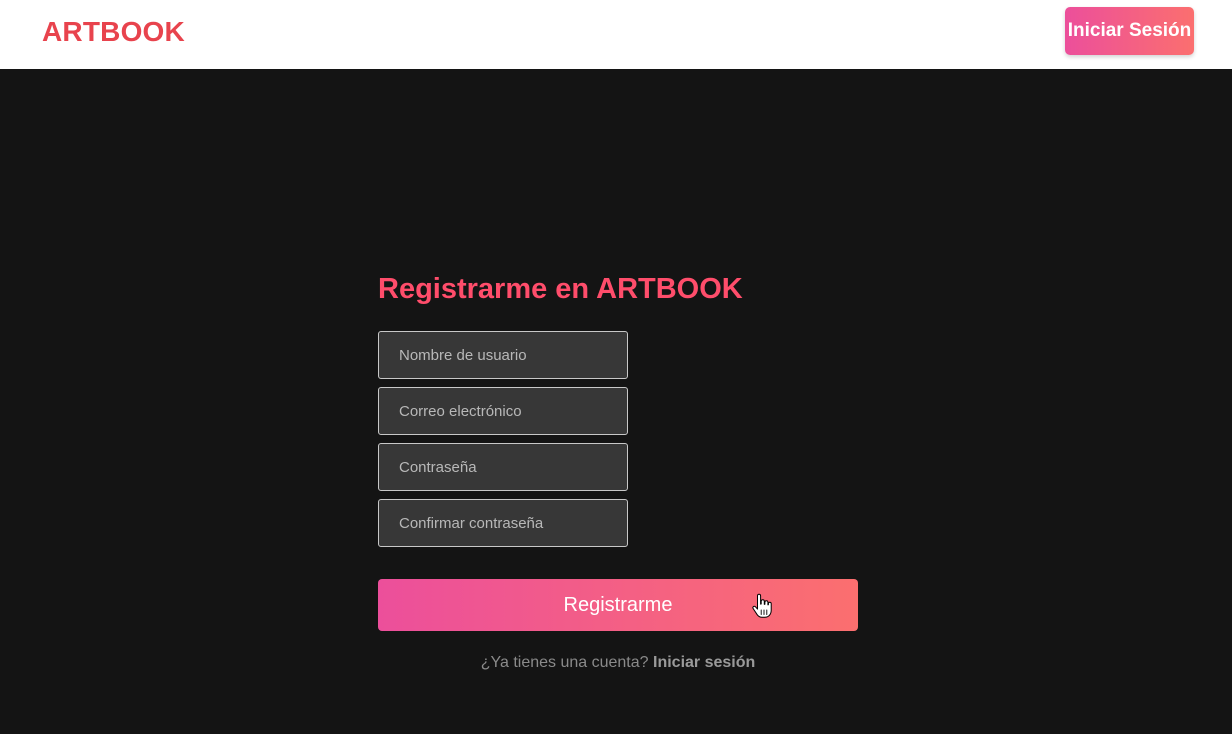  What do you see at coordinates (564, 662) in the screenshot?
I see `login-prompt-text: ¿Ya tienes una cuenta?` at bounding box center [564, 662].